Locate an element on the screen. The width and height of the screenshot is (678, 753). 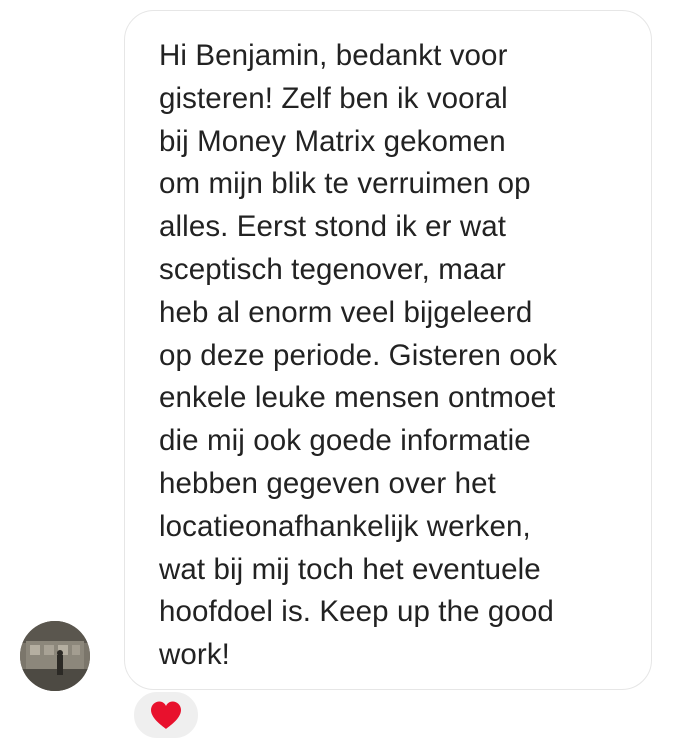
heart-icon is located at coordinates (166, 715).